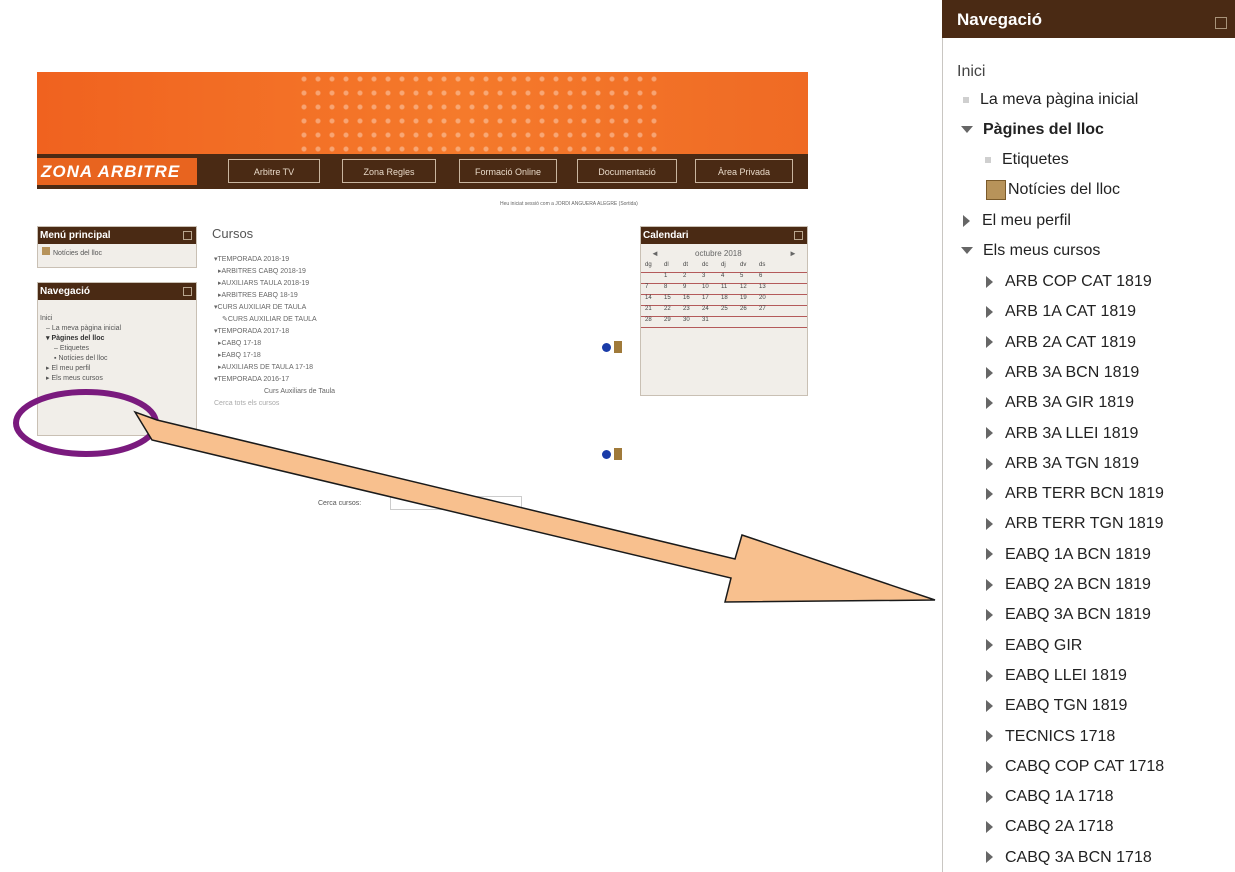  I want to click on nav-my-courses-label: Els meus cursos, so click(1042, 250).